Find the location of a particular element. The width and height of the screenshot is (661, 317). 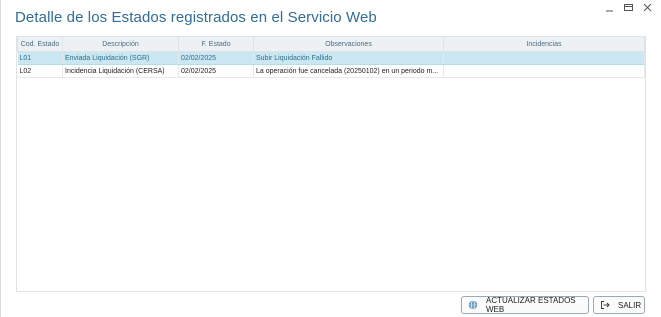

window-controls is located at coordinates (628, 7).